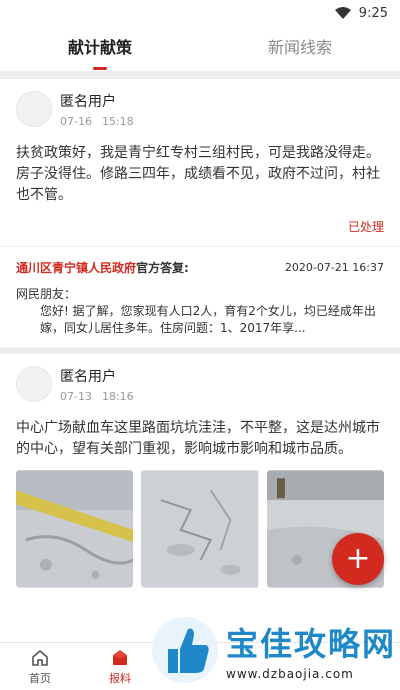 Image resolution: width=400 pixels, height=690 pixels. Describe the element at coordinates (373, 13) in the screenshot. I see `status-time: 9:25` at that location.